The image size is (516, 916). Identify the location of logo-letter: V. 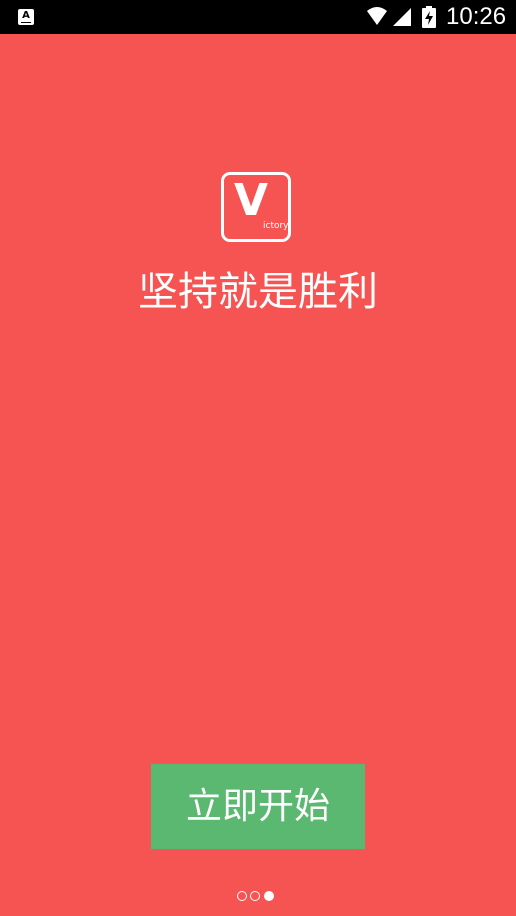
(251, 200).